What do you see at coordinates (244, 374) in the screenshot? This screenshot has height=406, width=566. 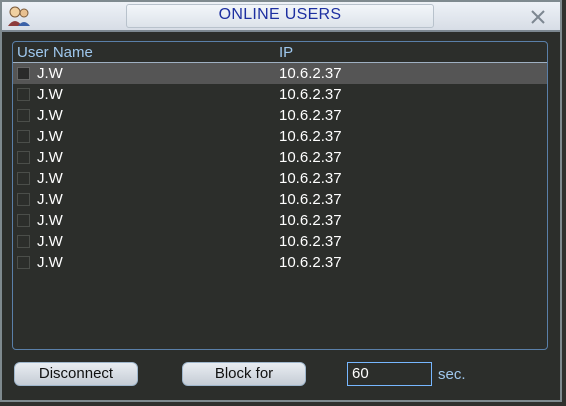 I see `block-for-button: Block for` at bounding box center [244, 374].